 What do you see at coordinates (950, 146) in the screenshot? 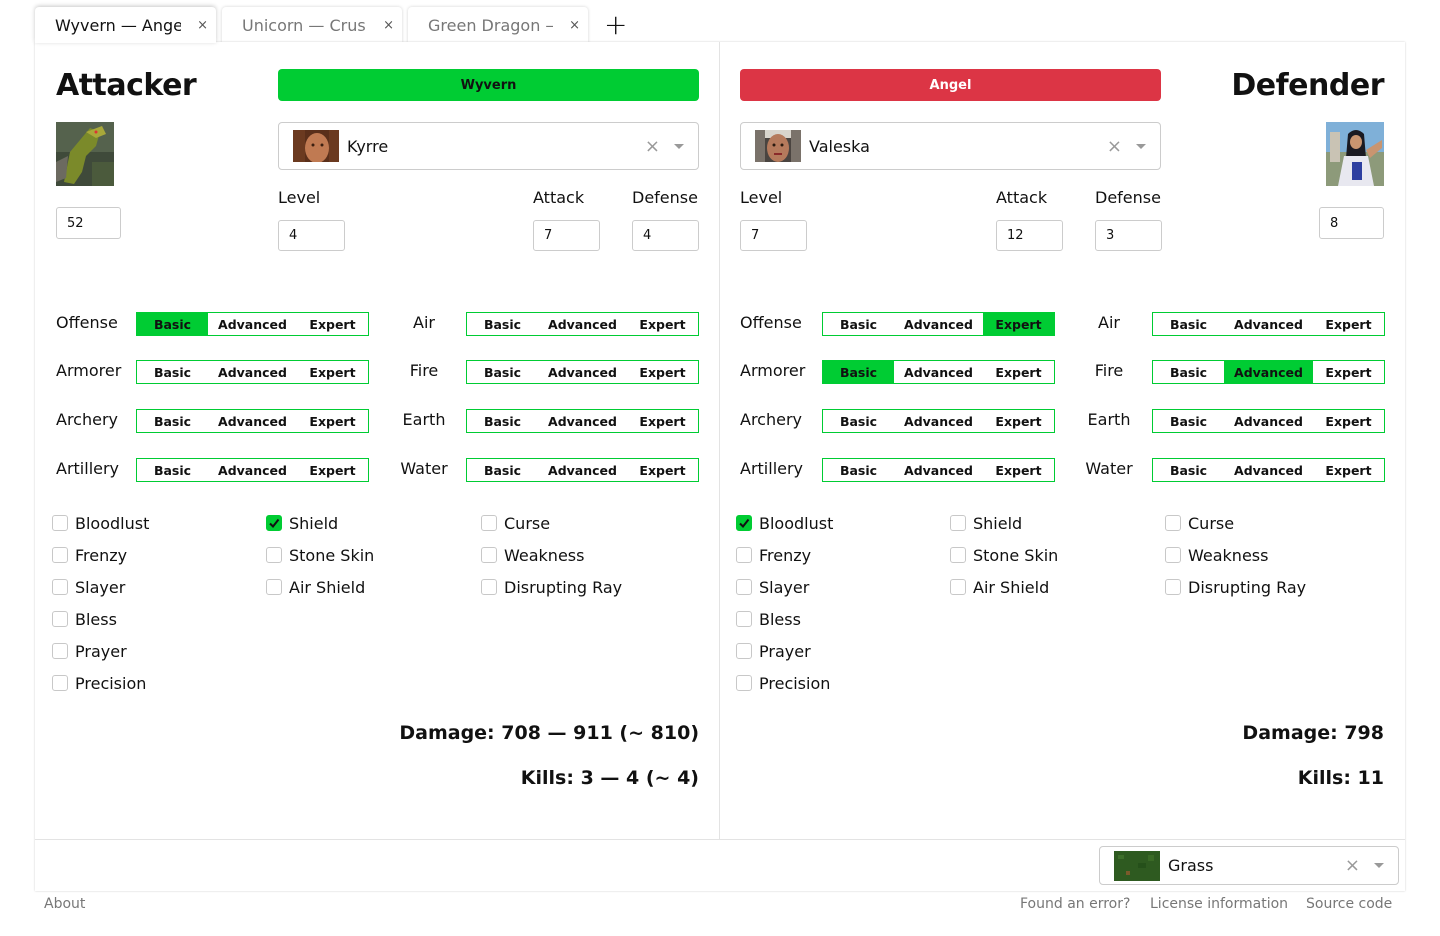
I see `defender-hero-select: Valeska ×` at bounding box center [950, 146].